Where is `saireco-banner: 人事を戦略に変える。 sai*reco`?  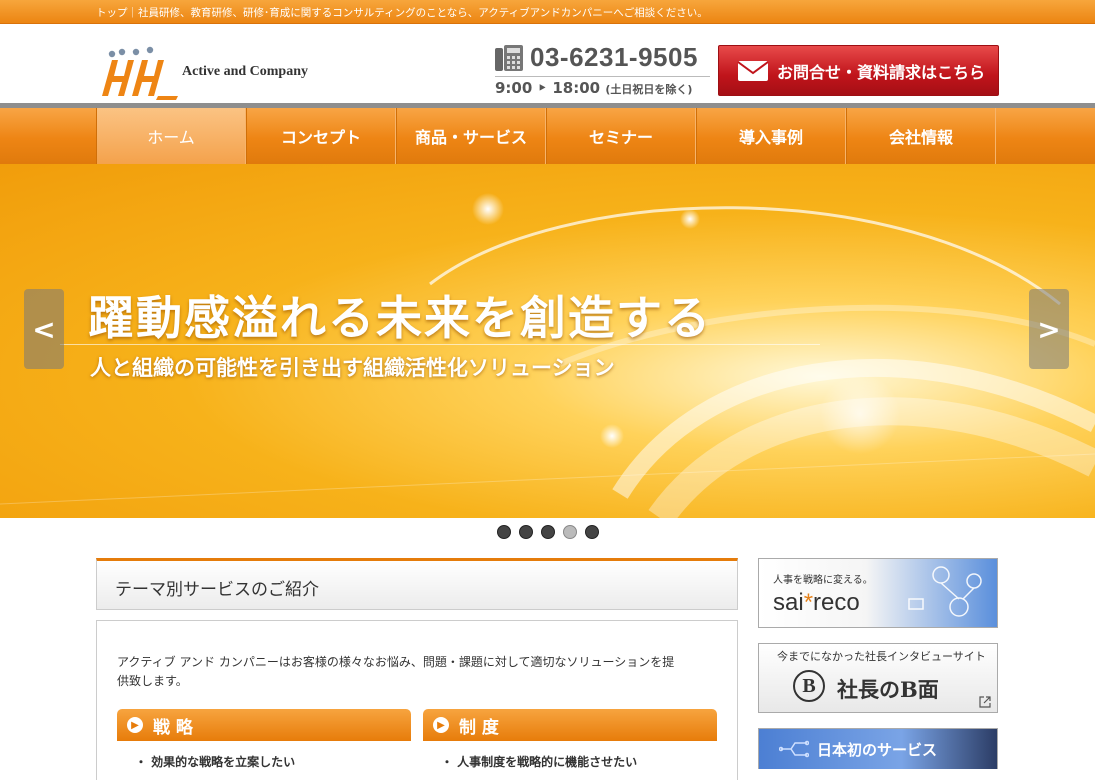
saireco-banner: 人事を戦略に変える。 sai*reco is located at coordinates (878, 593).